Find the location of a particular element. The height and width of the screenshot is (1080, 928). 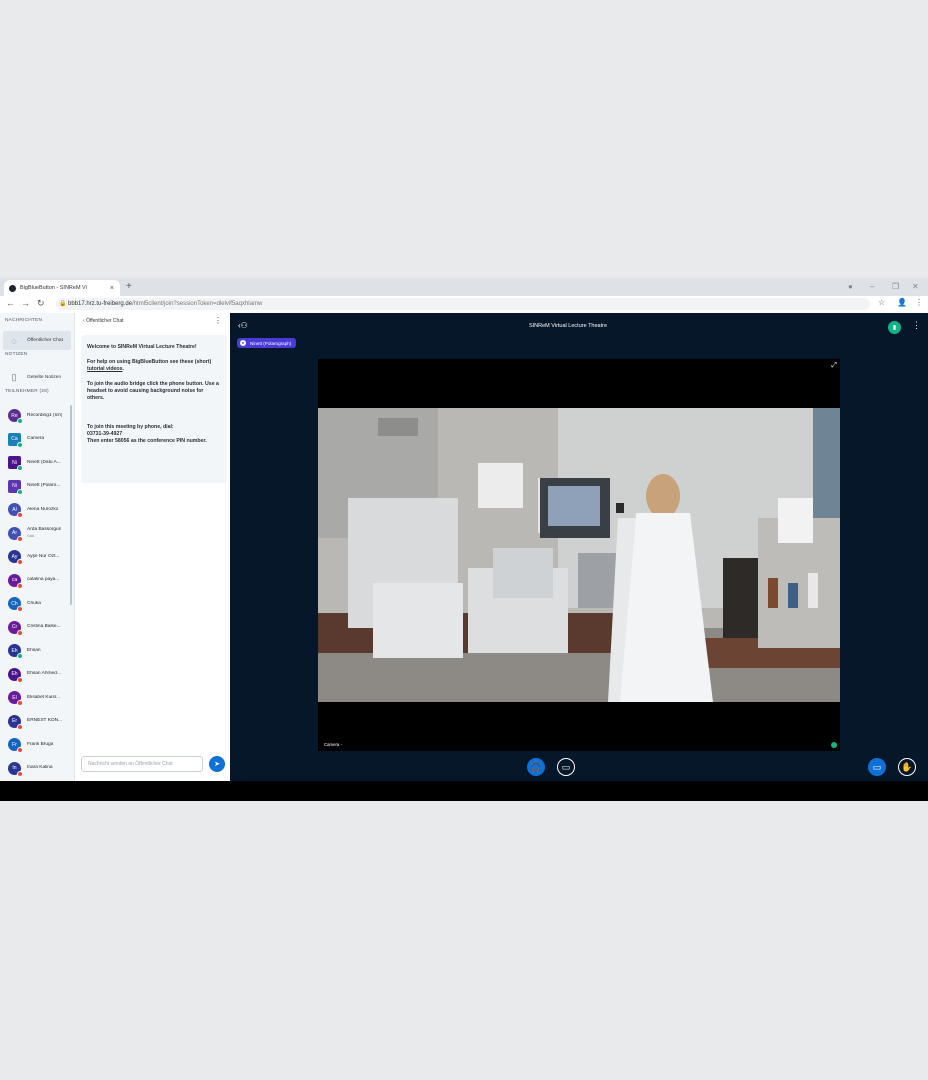

bottom-black-bar is located at coordinates (464, 791).